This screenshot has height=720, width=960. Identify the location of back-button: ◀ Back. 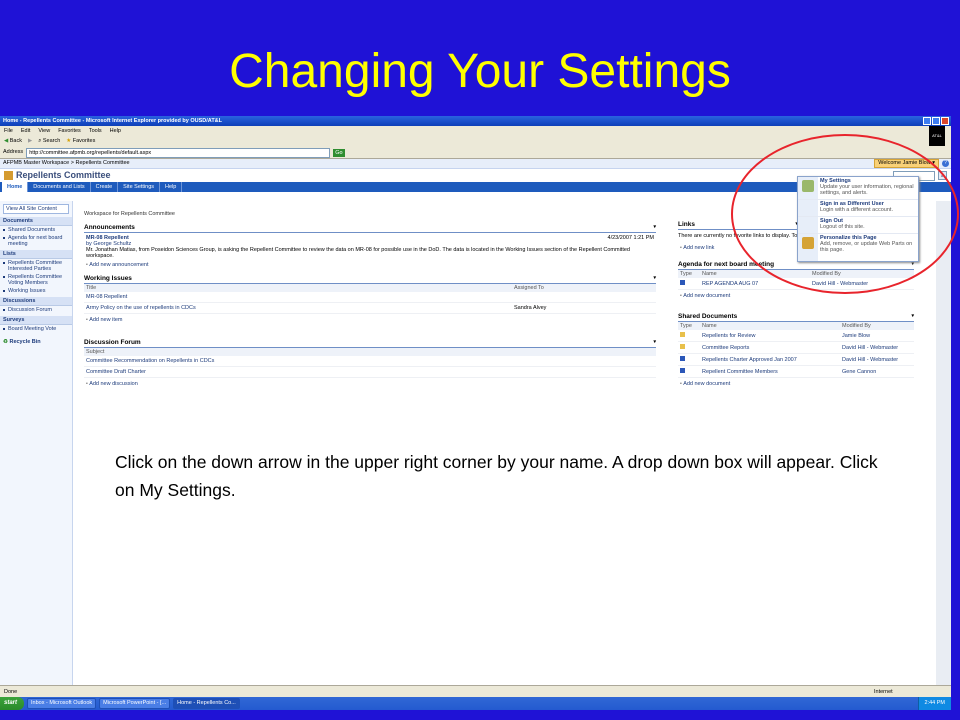
(13, 141).